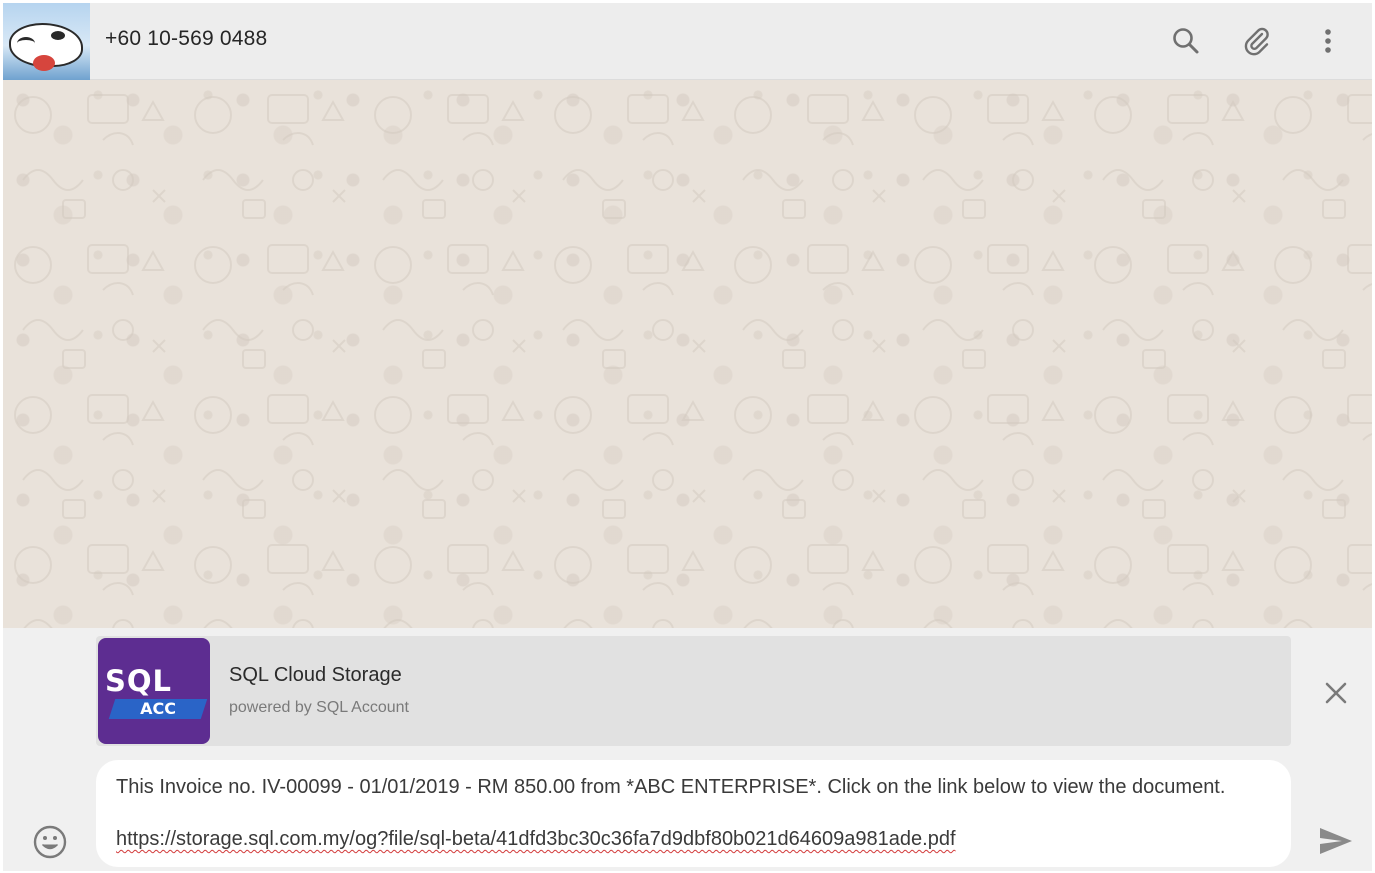 The image size is (1375, 873). What do you see at coordinates (1186, 41) in the screenshot?
I see `search-icon` at bounding box center [1186, 41].